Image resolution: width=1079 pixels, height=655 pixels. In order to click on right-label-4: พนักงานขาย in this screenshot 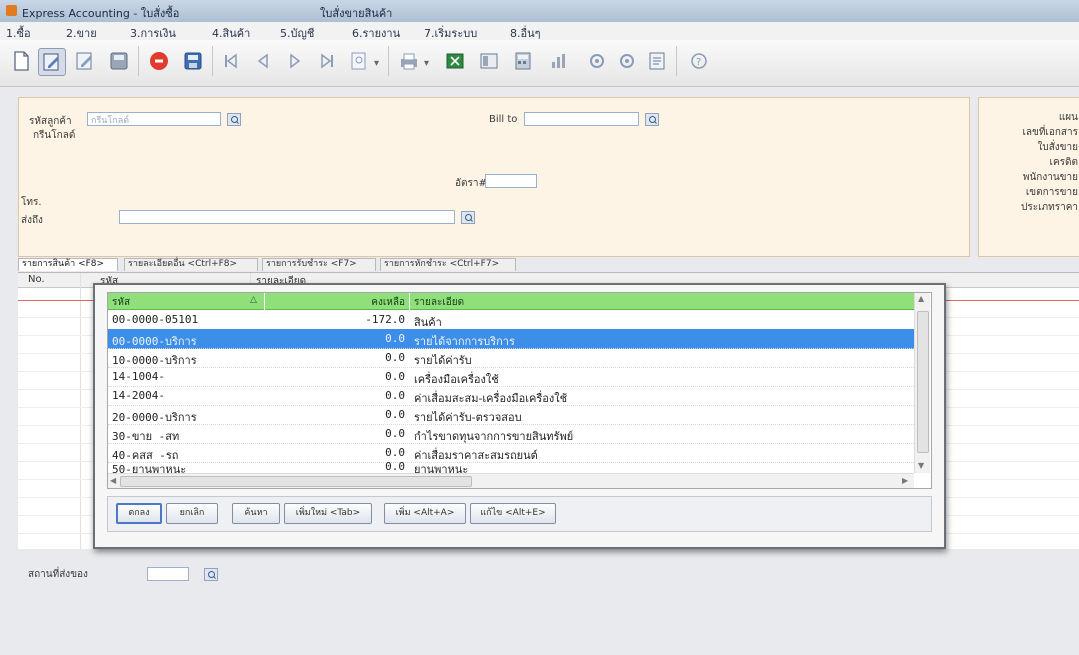, I will do `click(1050, 177)`.